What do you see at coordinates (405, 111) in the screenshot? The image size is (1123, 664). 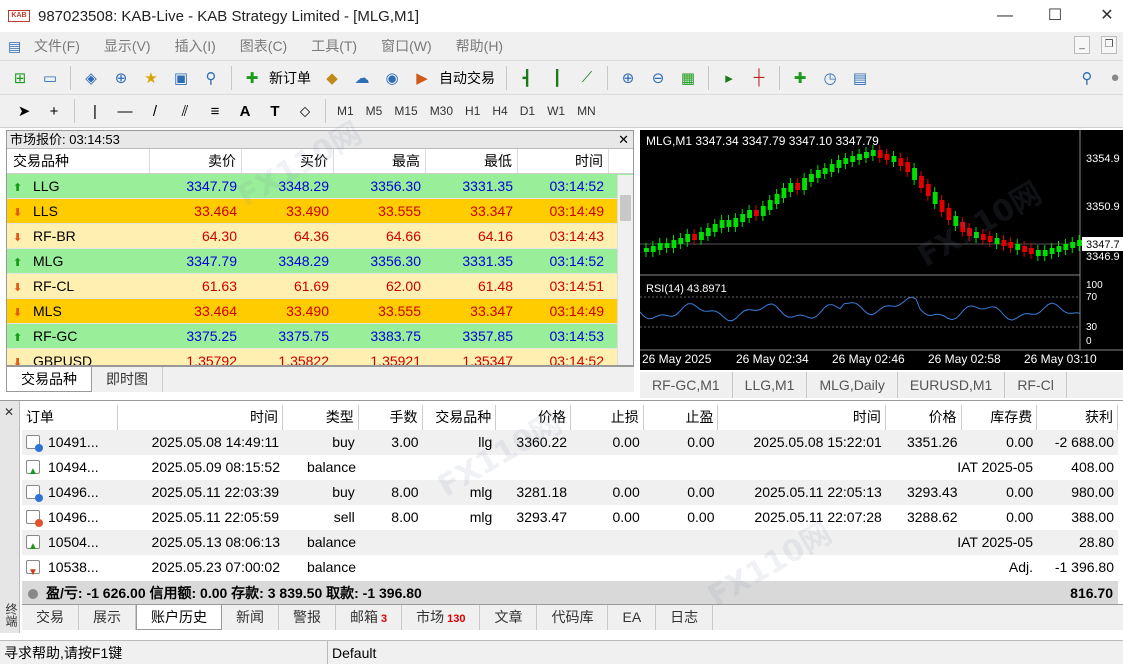 I see `timeframe-m15: M15` at bounding box center [405, 111].